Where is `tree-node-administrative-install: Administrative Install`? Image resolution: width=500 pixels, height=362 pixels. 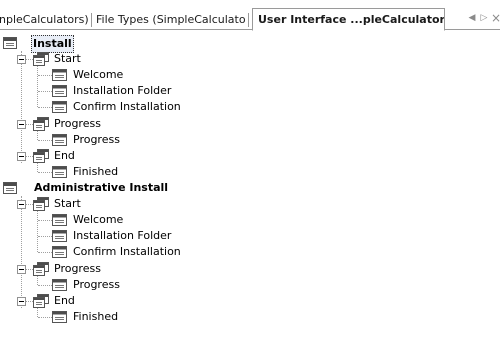
tree-node-administrative-install: Administrative Install is located at coordinates (86, 188).